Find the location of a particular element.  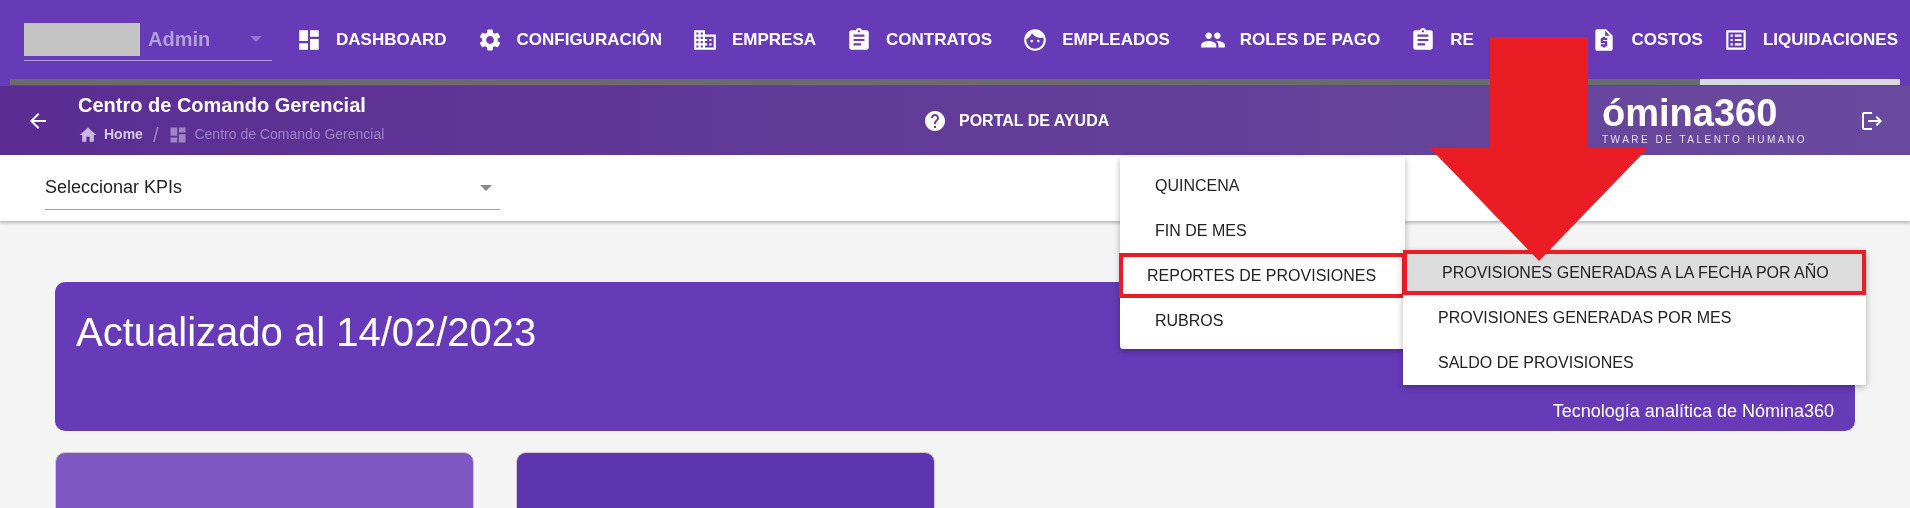

submenu-item: PROVISIONES GENERADAS A LA FECHA POR AÑO is located at coordinates (1634, 272).